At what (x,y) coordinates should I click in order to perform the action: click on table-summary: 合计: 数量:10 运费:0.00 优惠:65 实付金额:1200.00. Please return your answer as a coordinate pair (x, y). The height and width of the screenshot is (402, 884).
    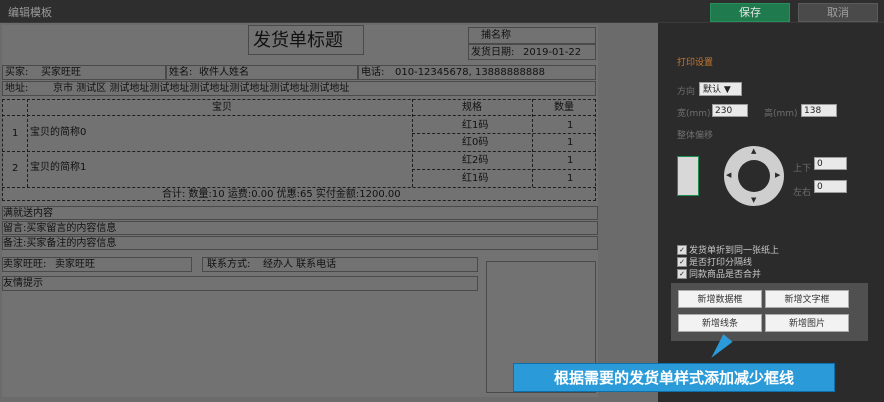
    Looking at the image, I should click on (281, 194).